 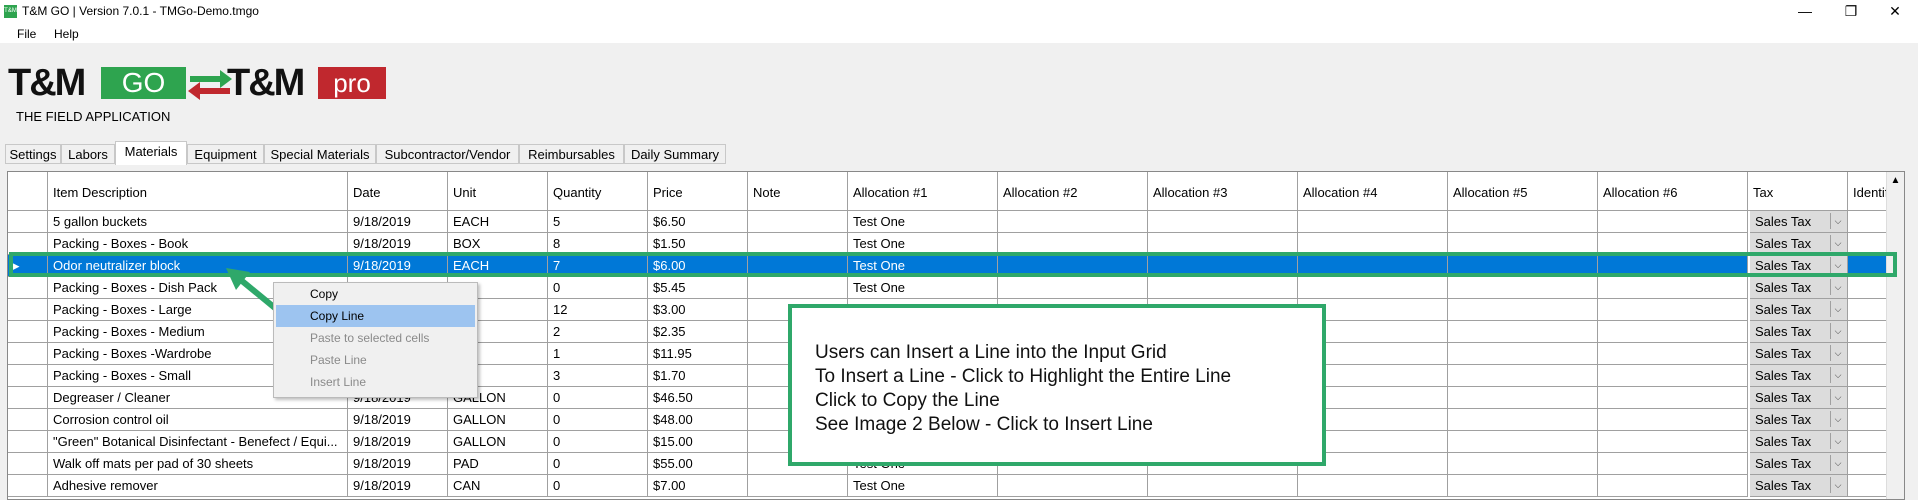 What do you see at coordinates (375, 294) in the screenshot?
I see `ctx-copy: Copy` at bounding box center [375, 294].